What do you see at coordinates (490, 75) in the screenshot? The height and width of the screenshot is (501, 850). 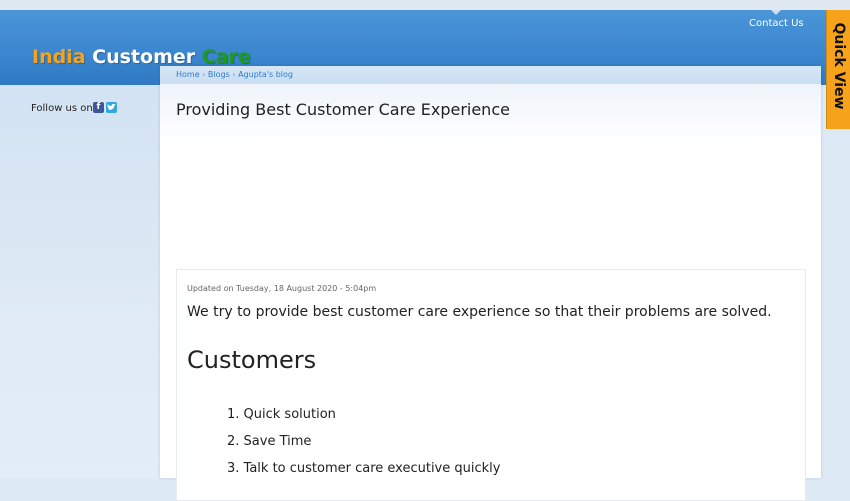 I see `breadcrumb-bar: Home › Blogs › Agupta's blog` at bounding box center [490, 75].